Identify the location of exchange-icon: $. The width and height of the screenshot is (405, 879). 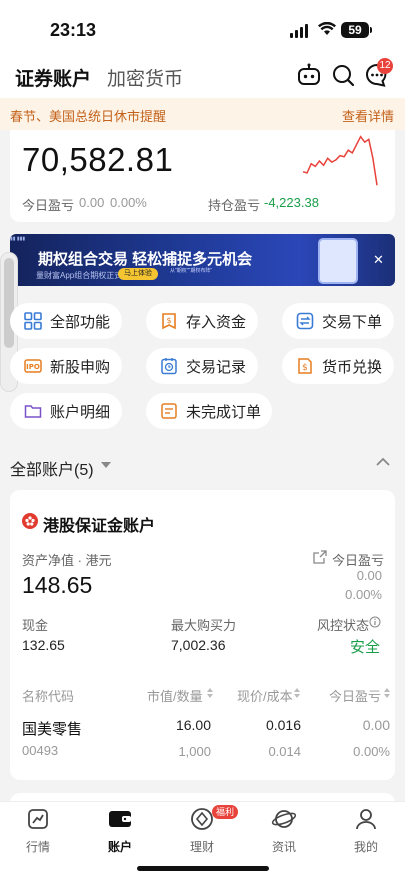
(305, 366).